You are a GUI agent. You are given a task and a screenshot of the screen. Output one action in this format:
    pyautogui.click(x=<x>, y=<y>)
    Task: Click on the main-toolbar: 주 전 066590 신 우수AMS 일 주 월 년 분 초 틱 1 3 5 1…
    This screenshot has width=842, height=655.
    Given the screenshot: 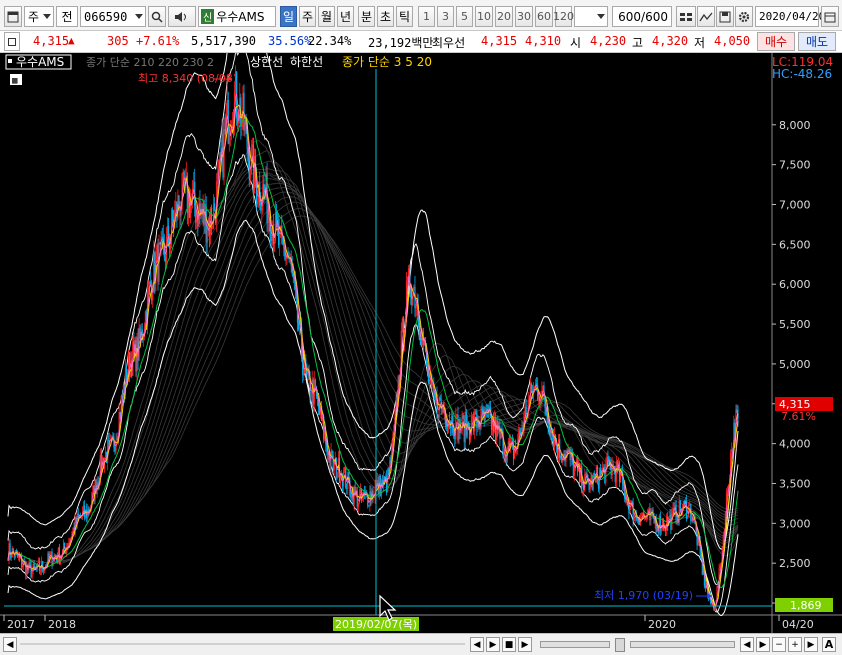 What is the action you would take?
    pyautogui.click(x=421, y=15)
    